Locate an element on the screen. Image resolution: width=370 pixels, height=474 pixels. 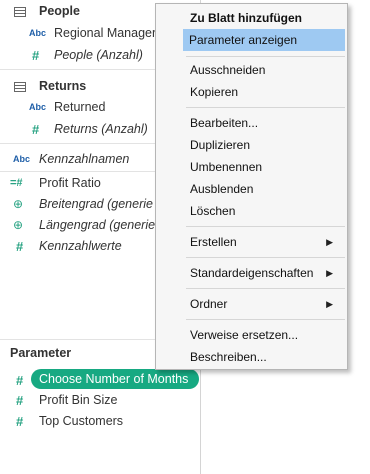
field-label: Kennzahlnamen is located at coordinates (84, 159).